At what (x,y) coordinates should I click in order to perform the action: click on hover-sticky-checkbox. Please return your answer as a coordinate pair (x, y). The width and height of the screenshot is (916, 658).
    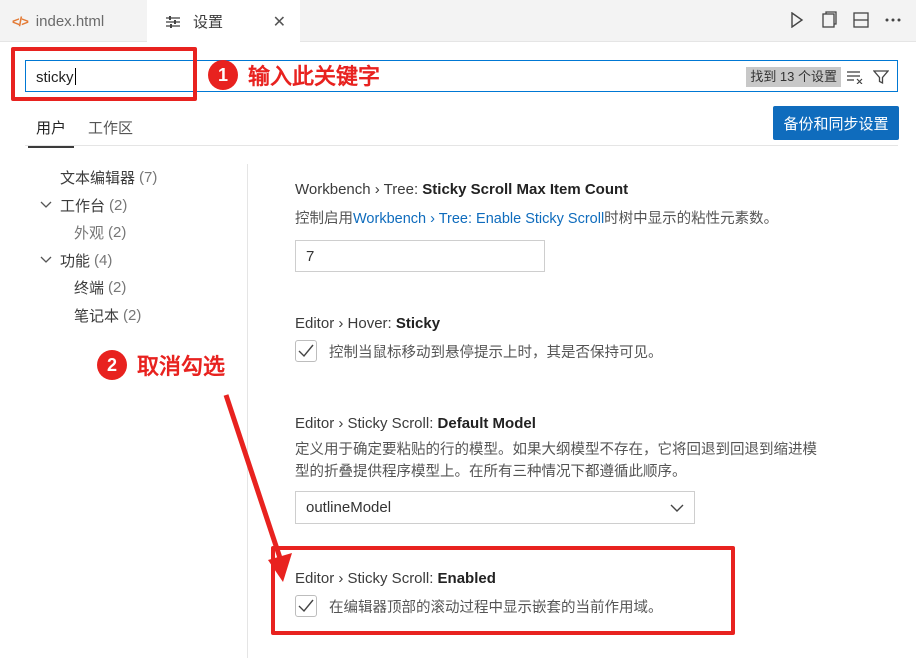
    Looking at the image, I should click on (306, 351).